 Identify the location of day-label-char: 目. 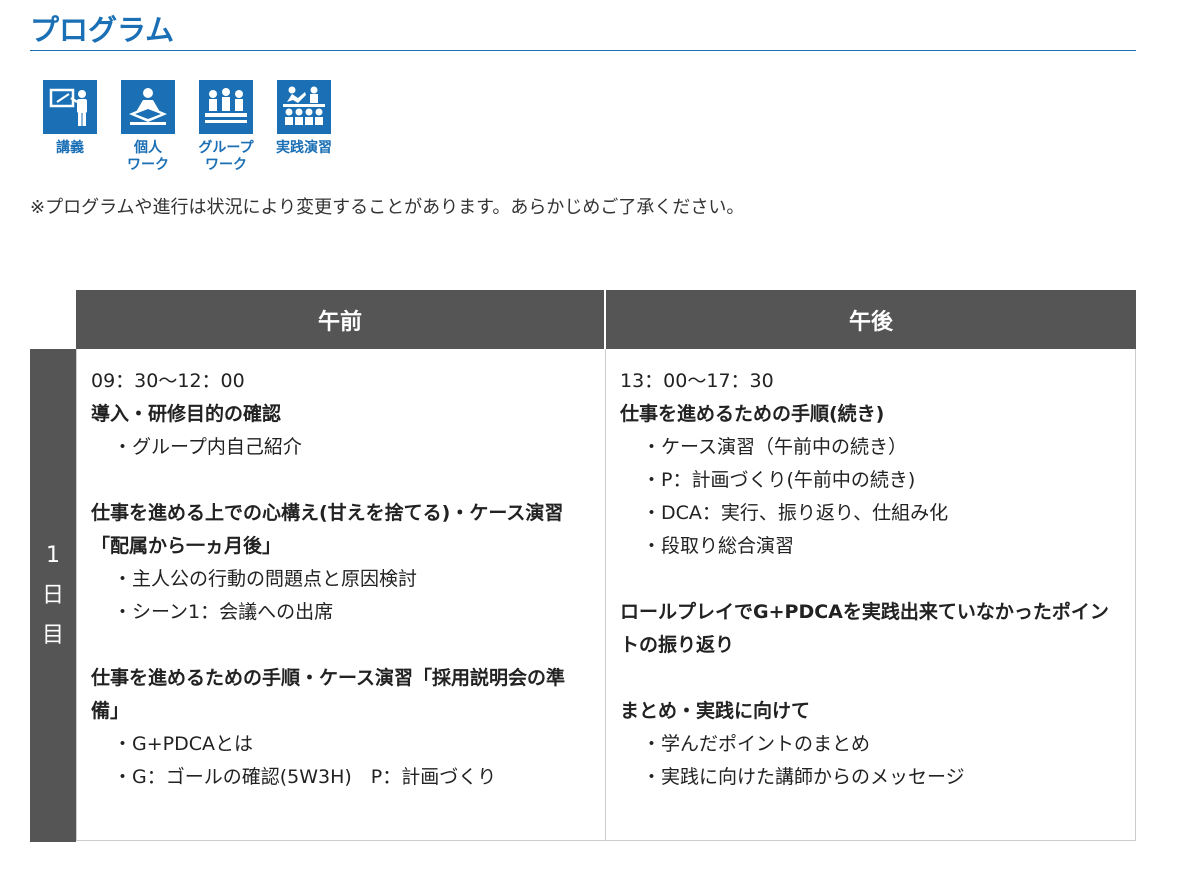
(52, 635).